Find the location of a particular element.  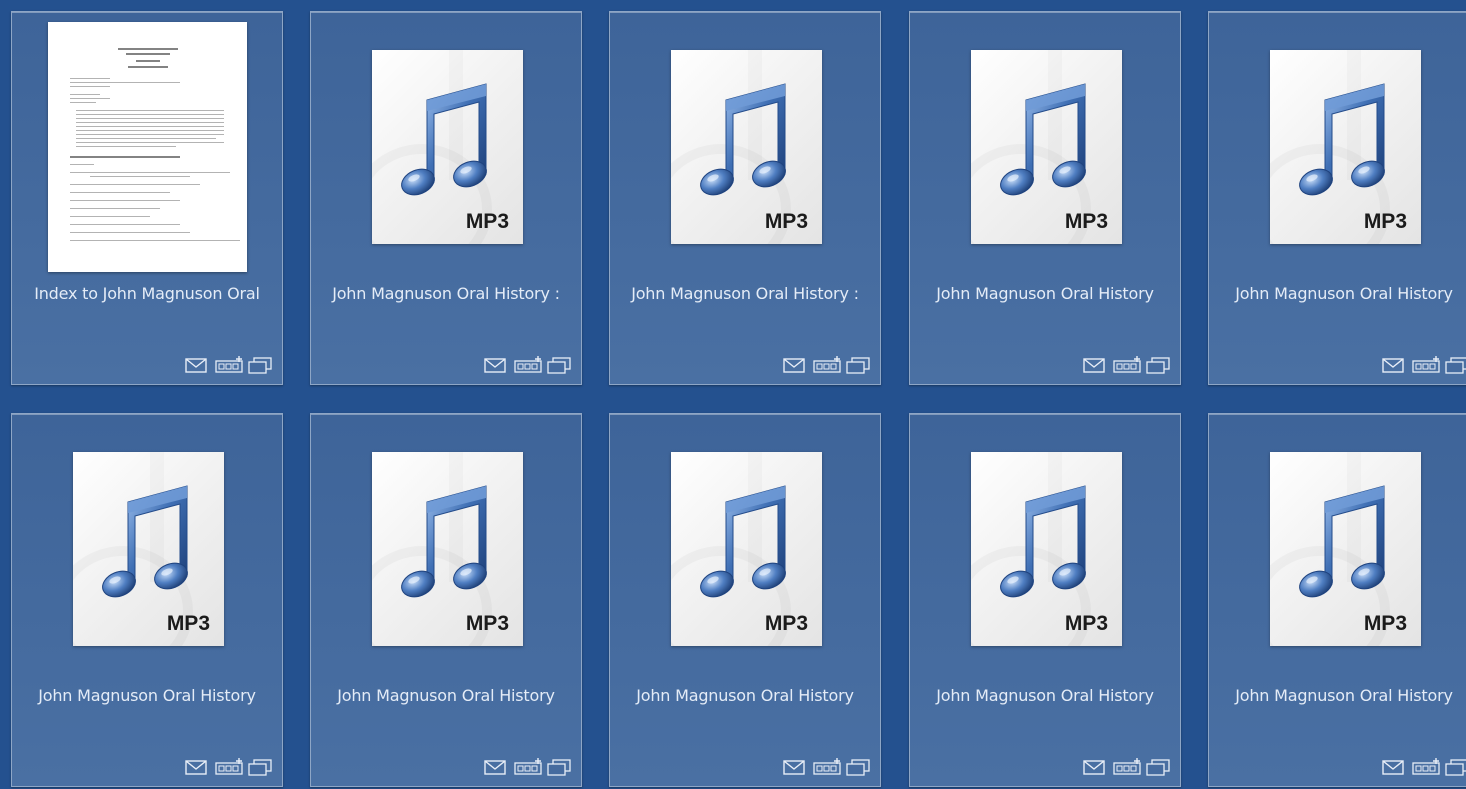

item-title: Index to John Magnuson Oral is located at coordinates (147, 293).